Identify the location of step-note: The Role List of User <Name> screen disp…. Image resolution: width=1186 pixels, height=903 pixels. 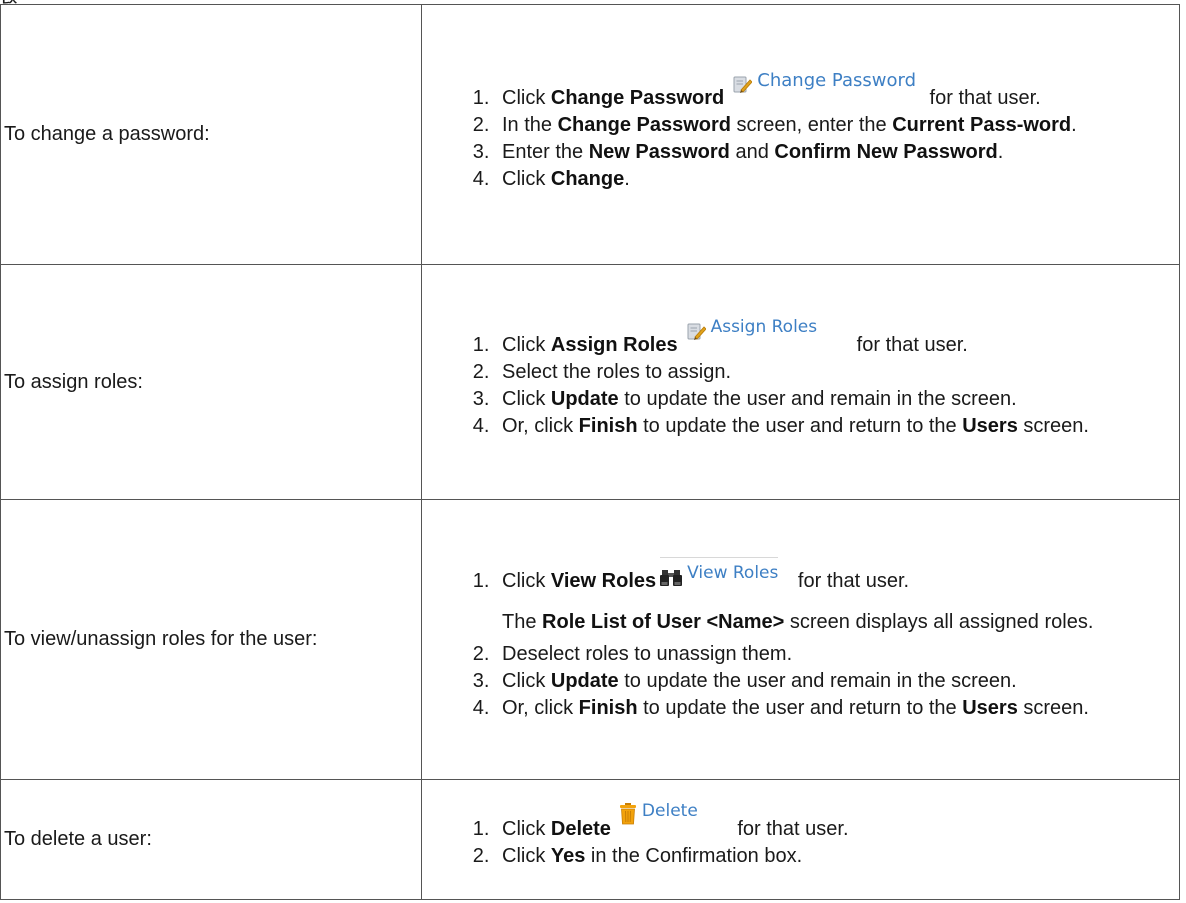
(798, 622).